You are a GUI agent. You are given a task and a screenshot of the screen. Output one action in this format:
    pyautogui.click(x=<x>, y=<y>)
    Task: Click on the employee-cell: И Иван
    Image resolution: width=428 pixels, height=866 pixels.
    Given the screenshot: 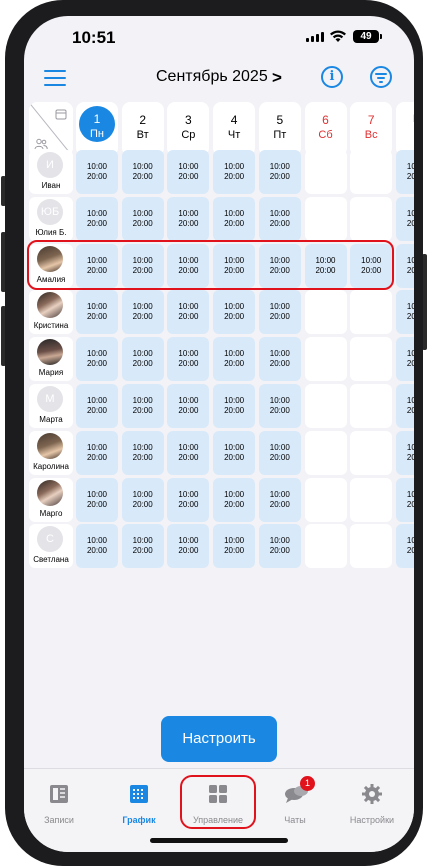 What is the action you would take?
    pyautogui.click(x=51, y=172)
    